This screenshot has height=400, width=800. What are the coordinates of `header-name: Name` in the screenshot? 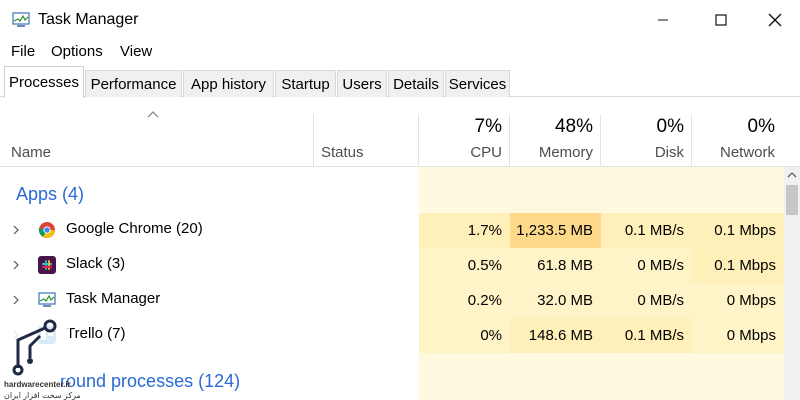 It's located at (31, 152).